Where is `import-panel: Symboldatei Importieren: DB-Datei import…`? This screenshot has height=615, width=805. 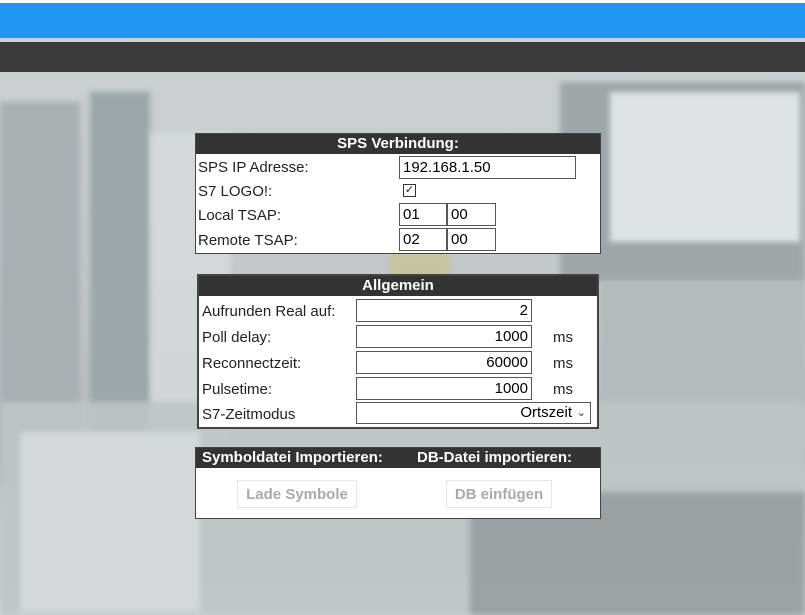 import-panel: Symboldatei Importieren: DB-Datei import… is located at coordinates (398, 483).